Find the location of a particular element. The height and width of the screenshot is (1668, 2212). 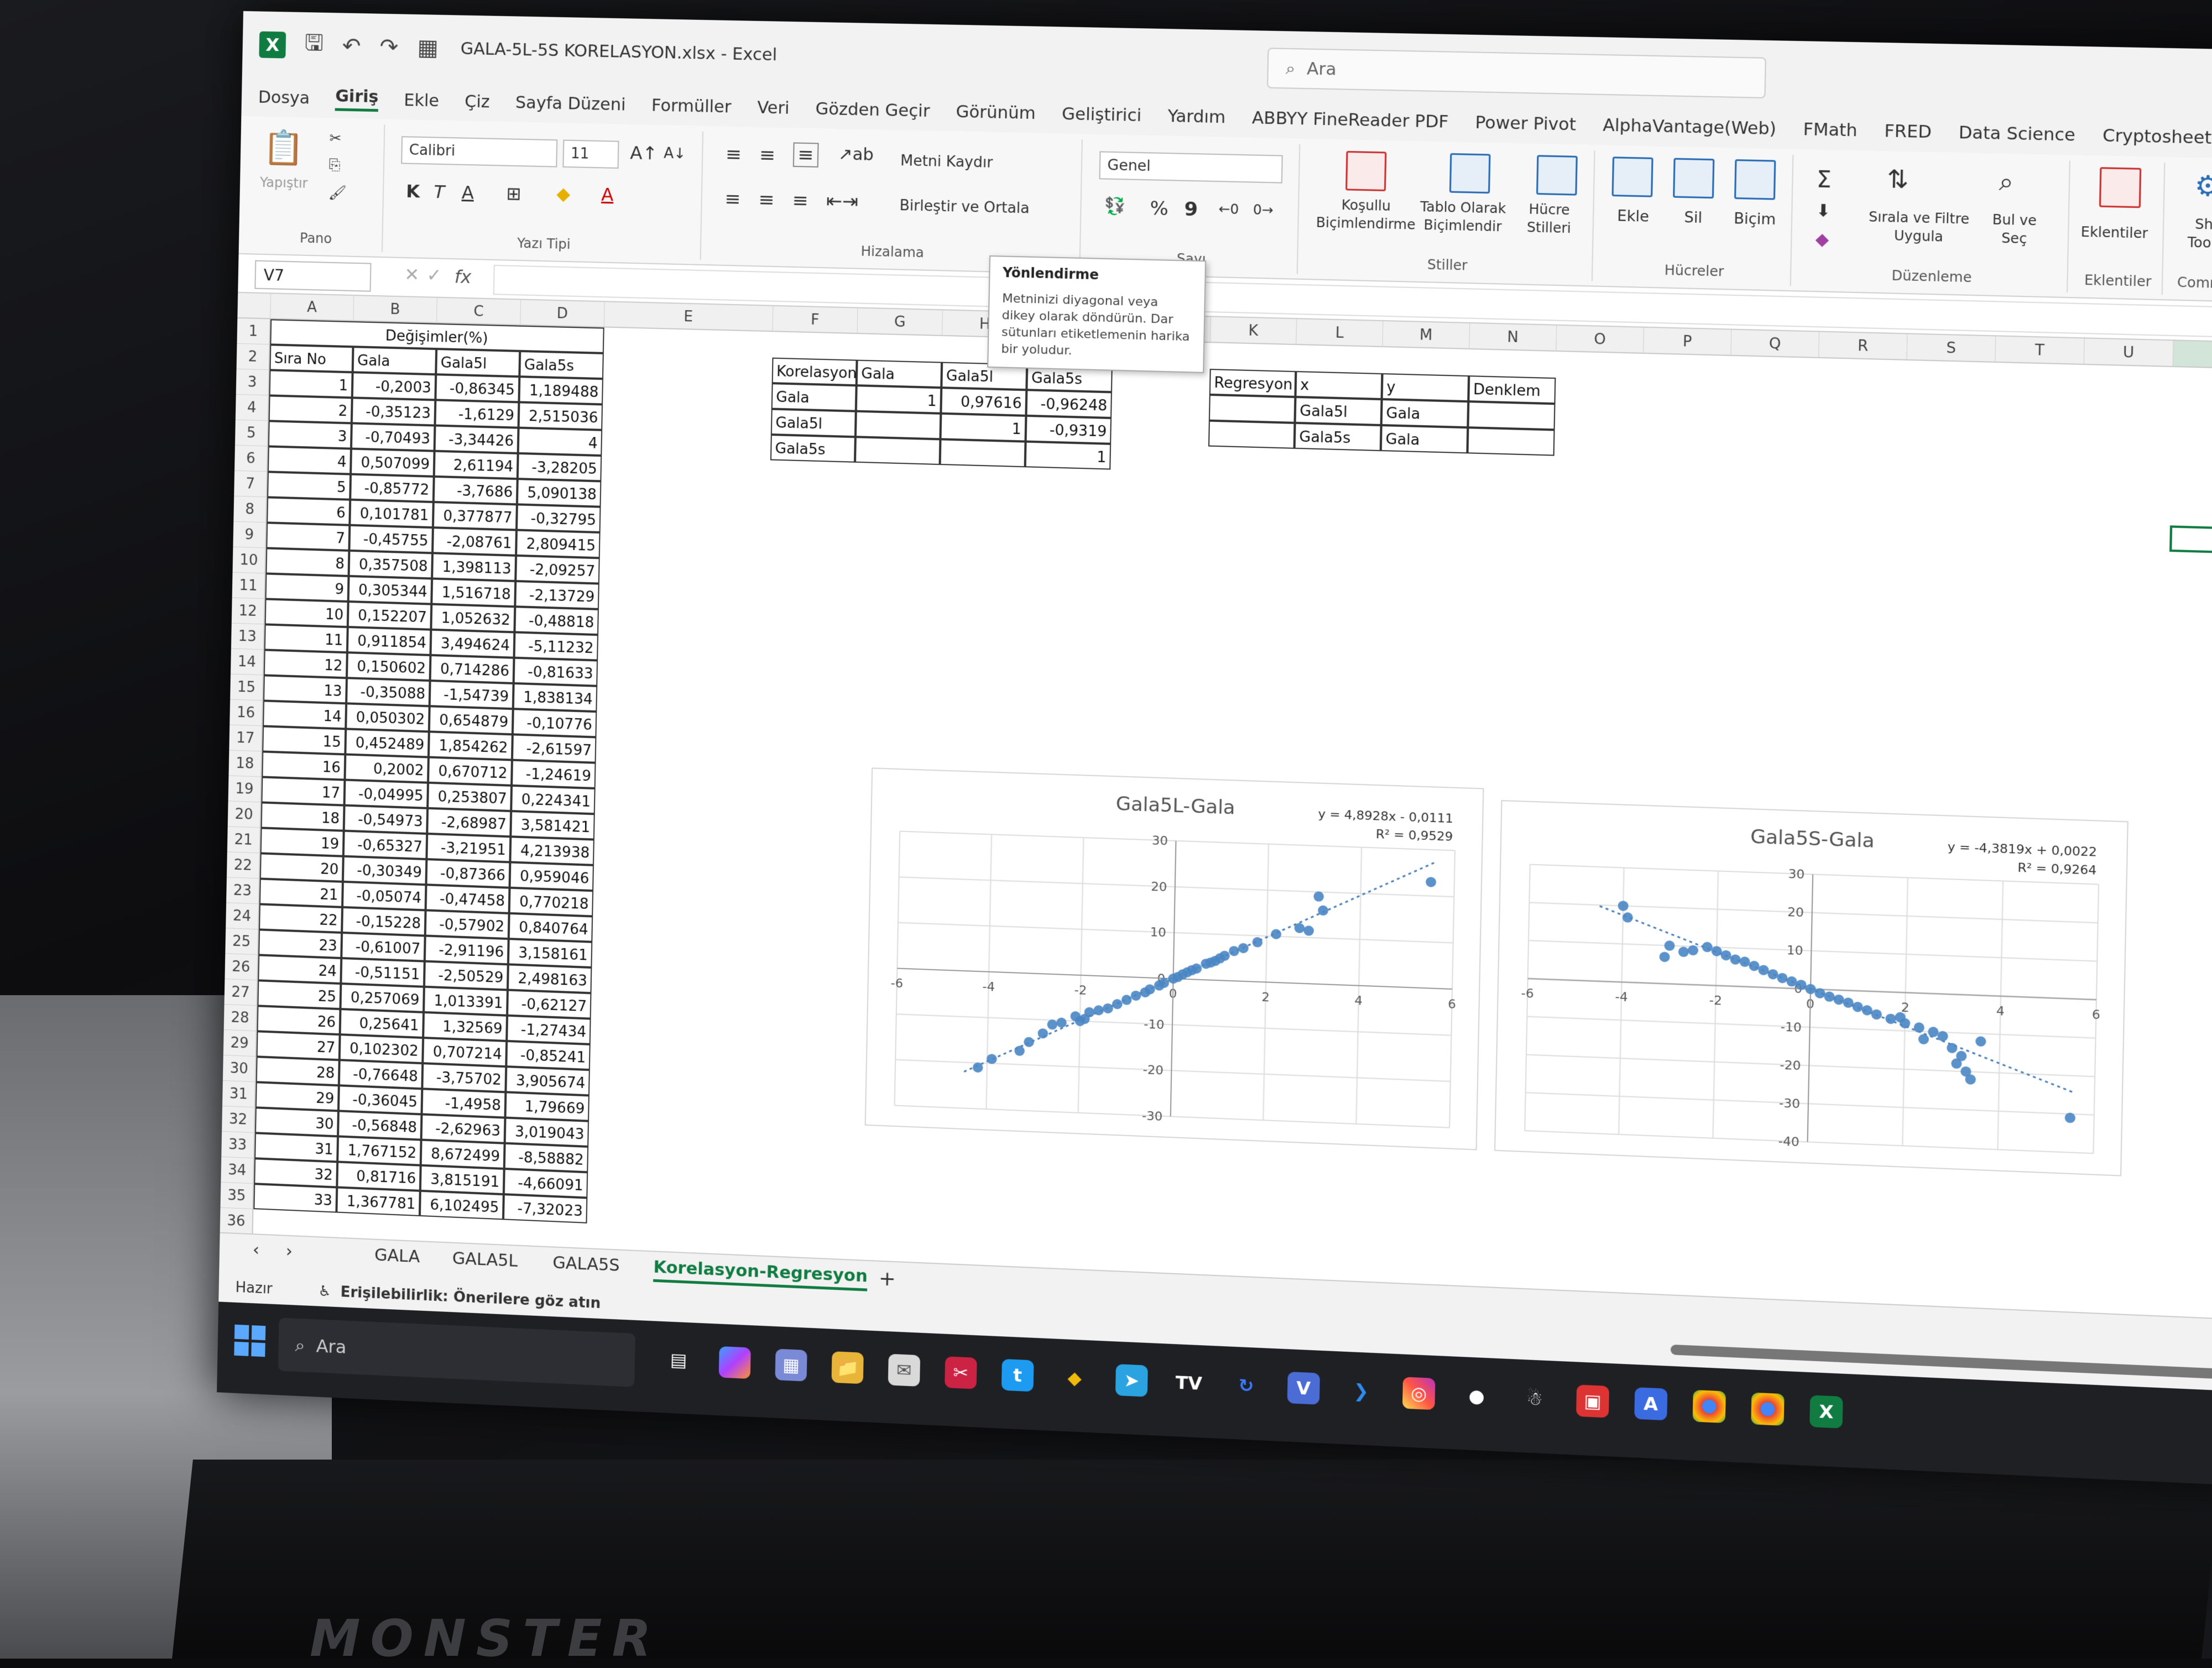

table-cell: -1,27434 is located at coordinates (549, 1030).